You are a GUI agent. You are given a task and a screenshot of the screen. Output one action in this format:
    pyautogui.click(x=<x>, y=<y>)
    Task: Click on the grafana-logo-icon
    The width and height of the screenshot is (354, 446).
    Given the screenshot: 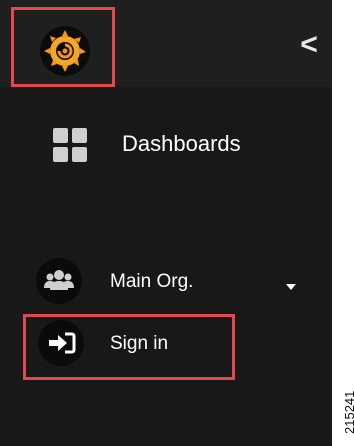 What is the action you would take?
    pyautogui.click(x=65, y=51)
    